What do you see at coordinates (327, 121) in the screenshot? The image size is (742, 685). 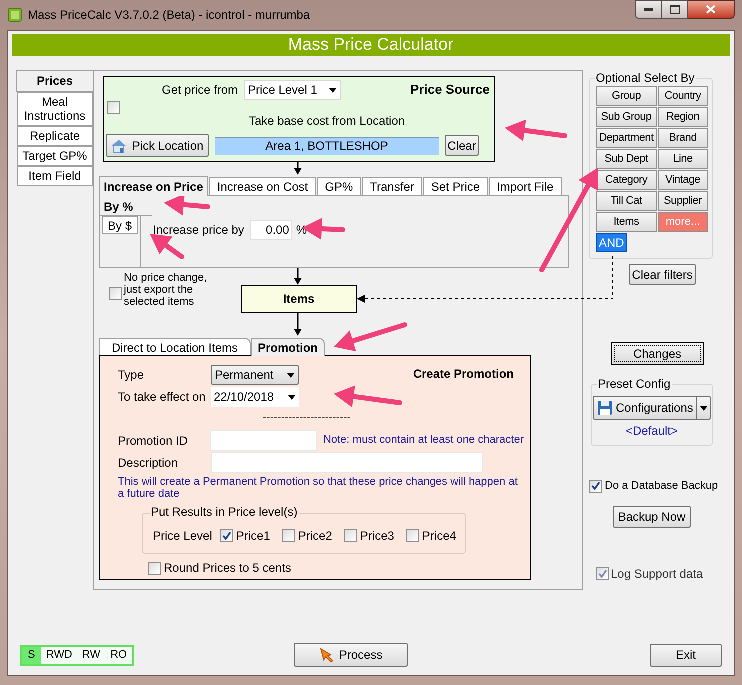 I see `field-label: Take base cost from Location` at bounding box center [327, 121].